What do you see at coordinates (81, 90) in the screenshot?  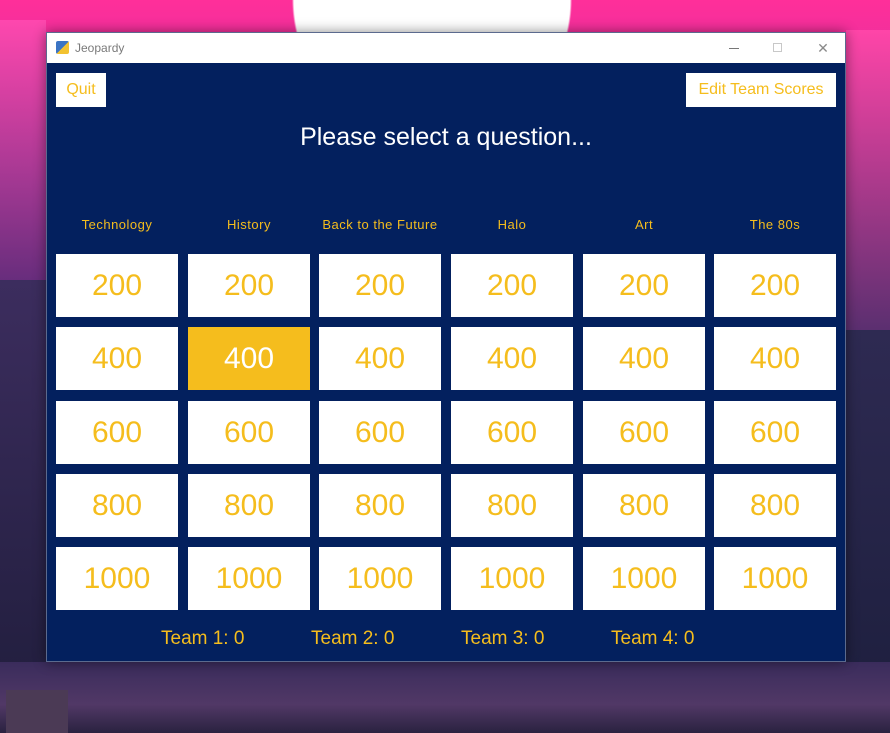 I see `quit-button: Quit` at bounding box center [81, 90].